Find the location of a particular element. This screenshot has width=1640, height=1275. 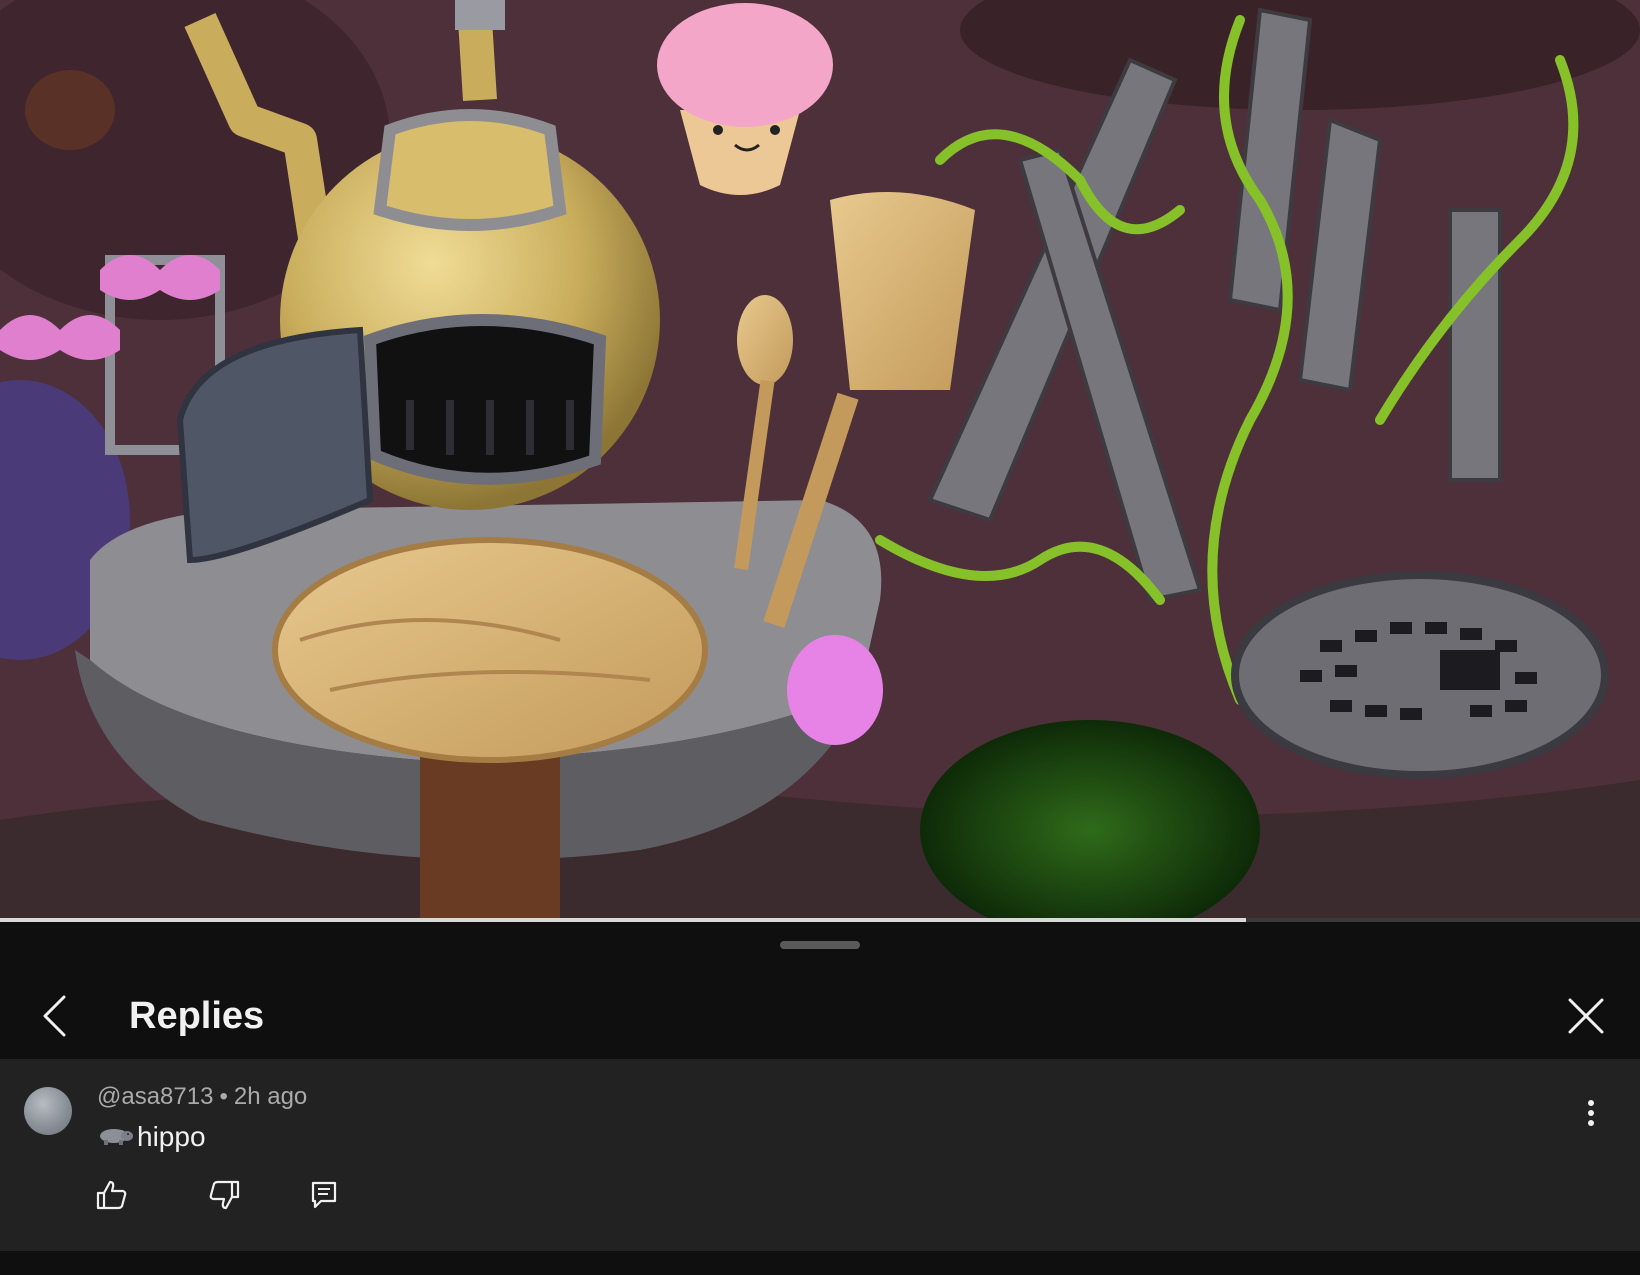

comment-body: hippo is located at coordinates (151, 1137).